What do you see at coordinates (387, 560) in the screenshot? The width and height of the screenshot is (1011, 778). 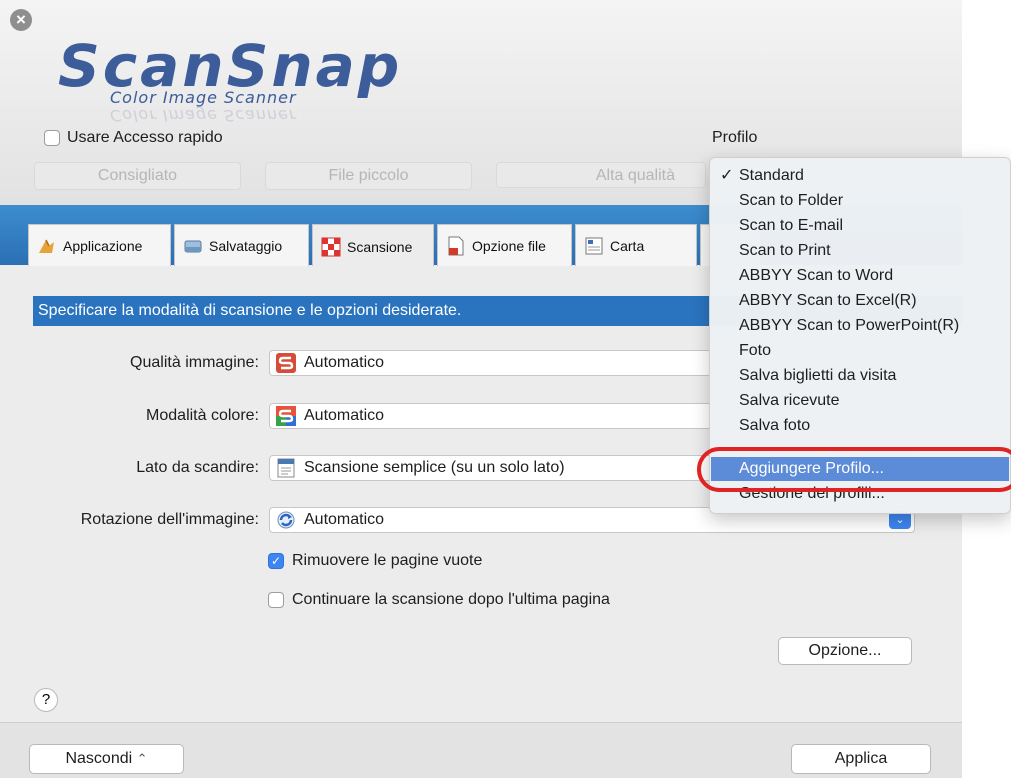 I see `remove-blank-pages-label: Rimuovere le pagine vuote` at bounding box center [387, 560].